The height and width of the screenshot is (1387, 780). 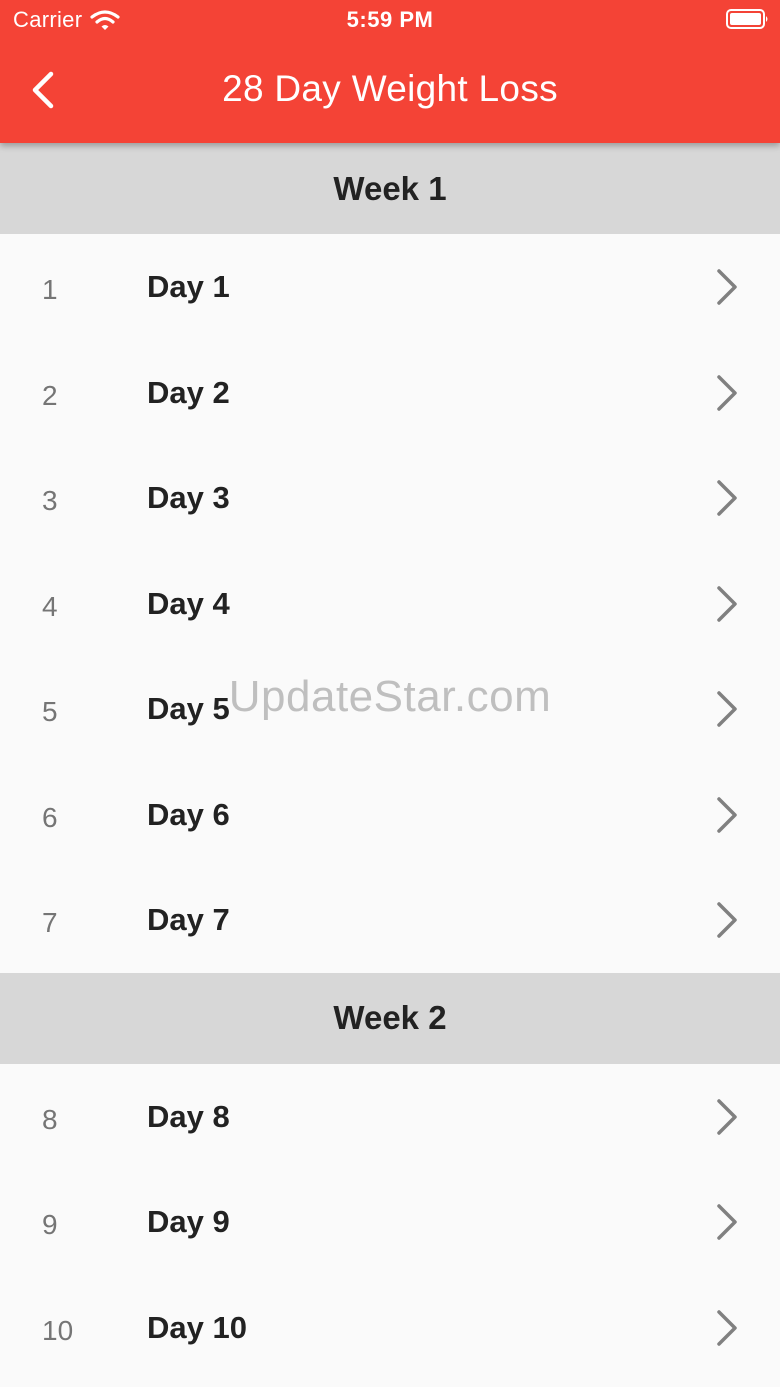 I want to click on day-row-5: 5 Day 5, so click(x=390, y=709).